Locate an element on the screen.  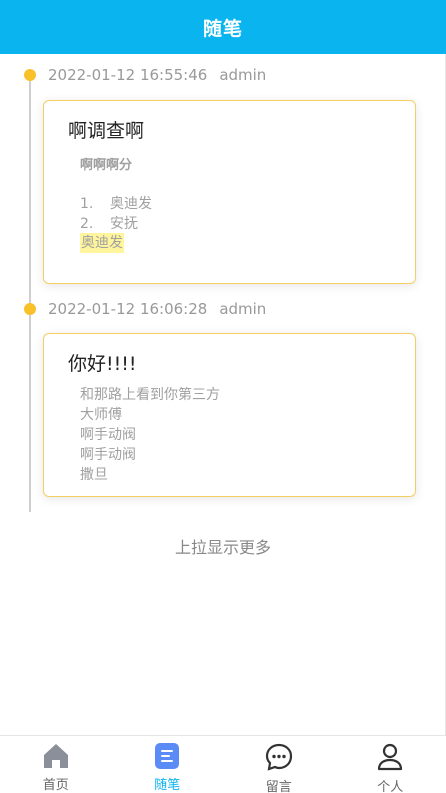
tab-home: 首页 is located at coordinates (56, 764).